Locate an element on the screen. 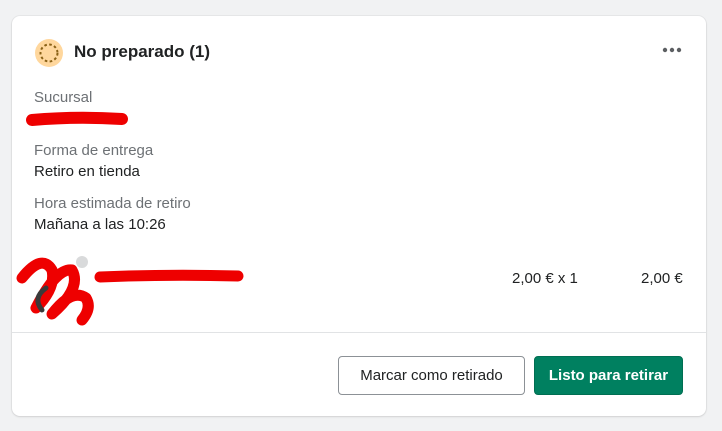  delivery-method-label: Forma de entrega is located at coordinates (94, 150).